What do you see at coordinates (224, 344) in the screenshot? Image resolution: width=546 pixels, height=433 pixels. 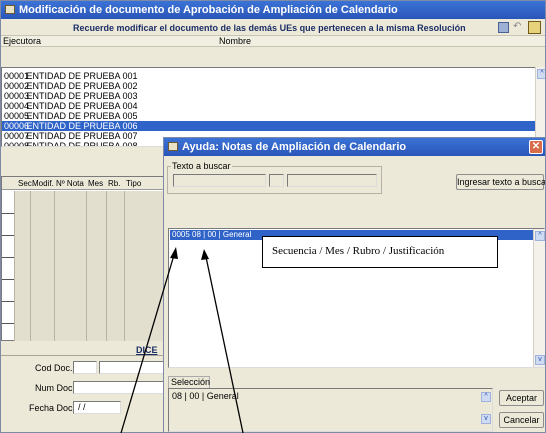 I see `annotation-arrow-right` at bounding box center [224, 344].